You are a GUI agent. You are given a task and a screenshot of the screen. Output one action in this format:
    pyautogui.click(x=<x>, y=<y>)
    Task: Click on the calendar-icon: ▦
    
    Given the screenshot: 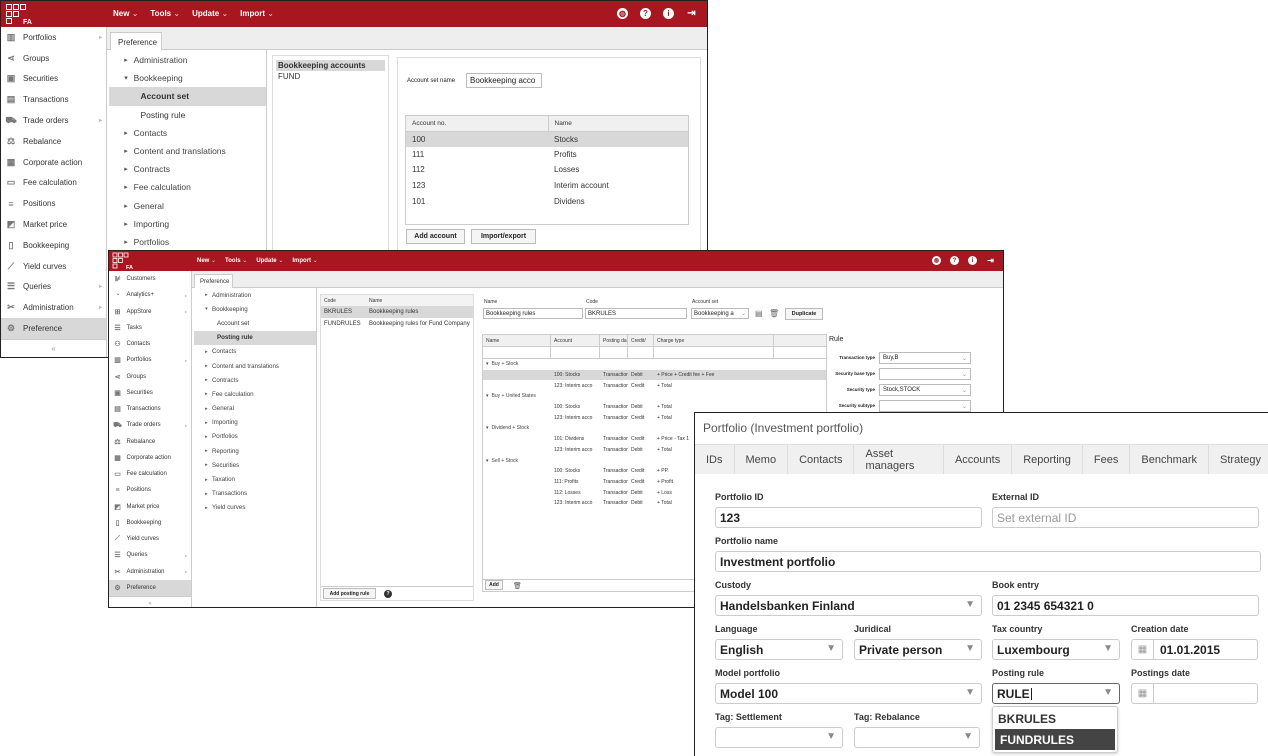 What is the action you would take?
    pyautogui.click(x=1143, y=649)
    